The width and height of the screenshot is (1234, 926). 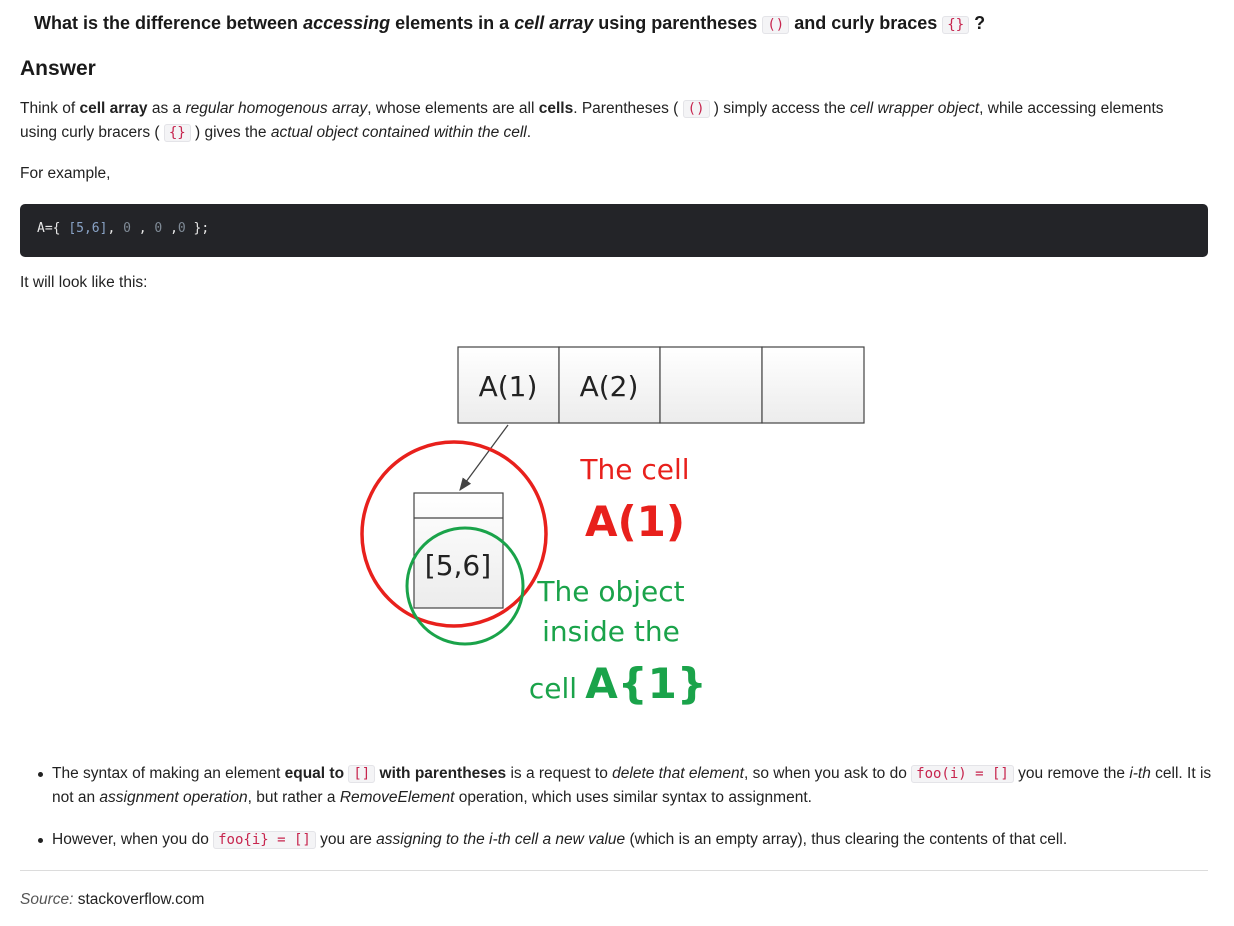 What do you see at coordinates (168, 773) in the screenshot?
I see `text: The syntax of making an element` at bounding box center [168, 773].